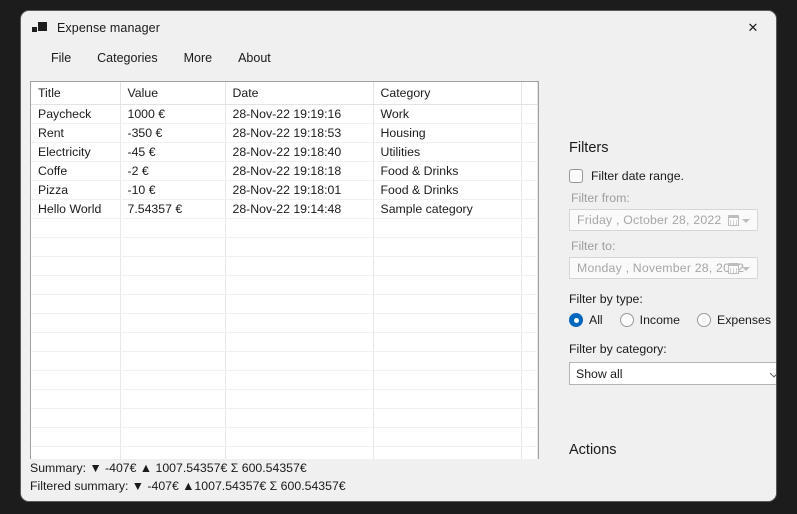 The width and height of the screenshot is (797, 514). I want to click on cell-category: Work, so click(447, 114).